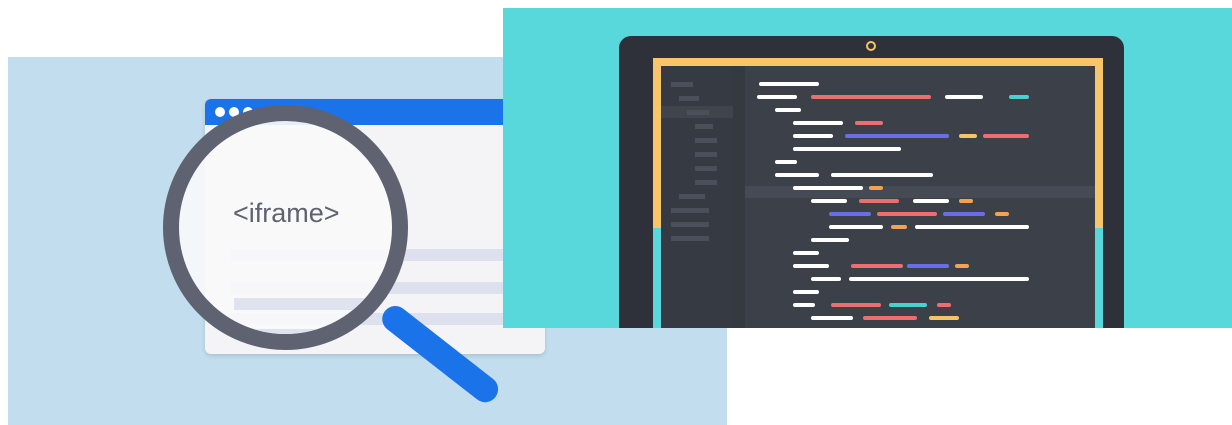 This screenshot has height=425, width=1232. I want to click on file-tree, so click(697, 197).